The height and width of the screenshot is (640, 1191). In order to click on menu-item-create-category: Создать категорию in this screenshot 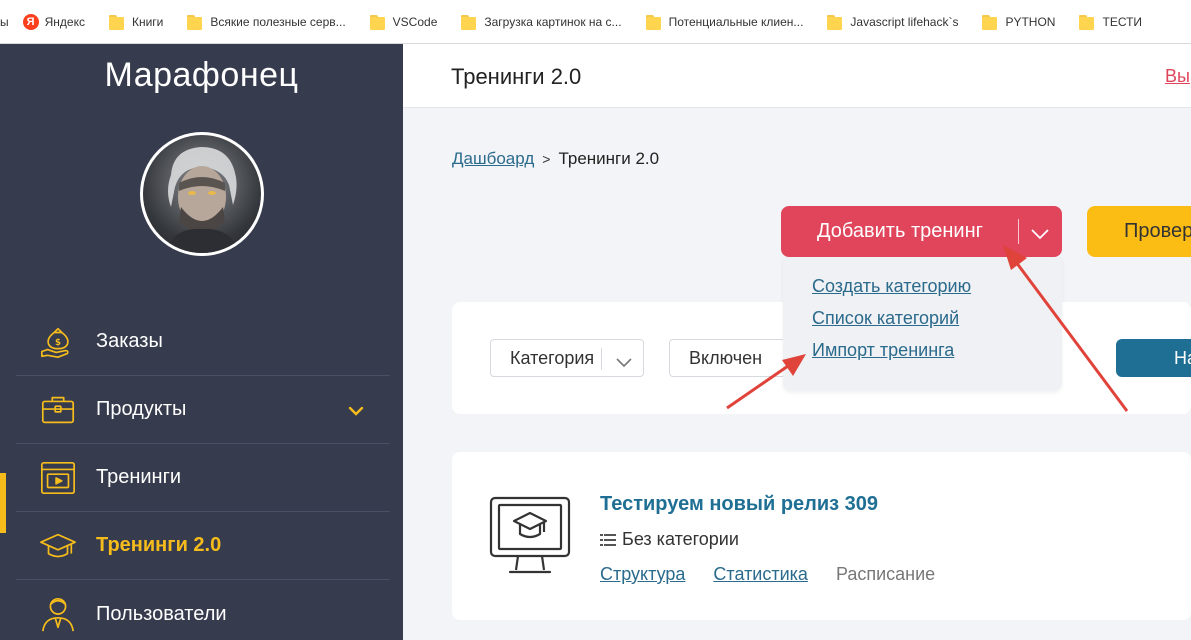, I will do `click(891, 286)`.